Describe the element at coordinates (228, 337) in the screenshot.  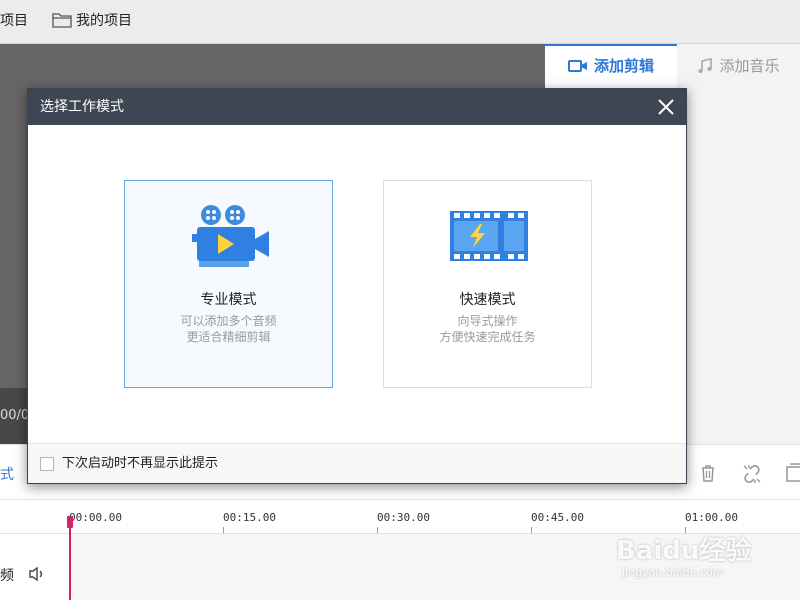
I see `professional-mode-desc-2: 更适合精细剪辑` at that location.